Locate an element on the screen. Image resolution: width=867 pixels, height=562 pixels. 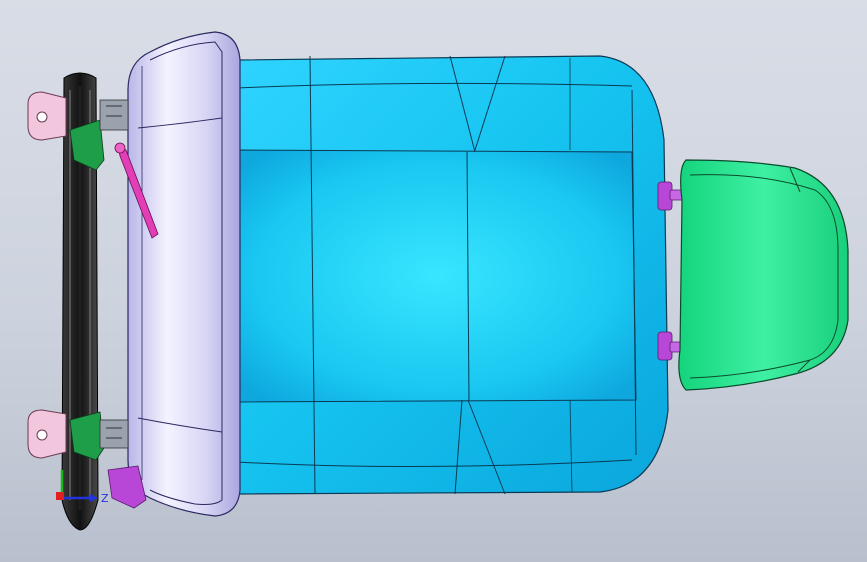
headrest is located at coordinates (763, 275).